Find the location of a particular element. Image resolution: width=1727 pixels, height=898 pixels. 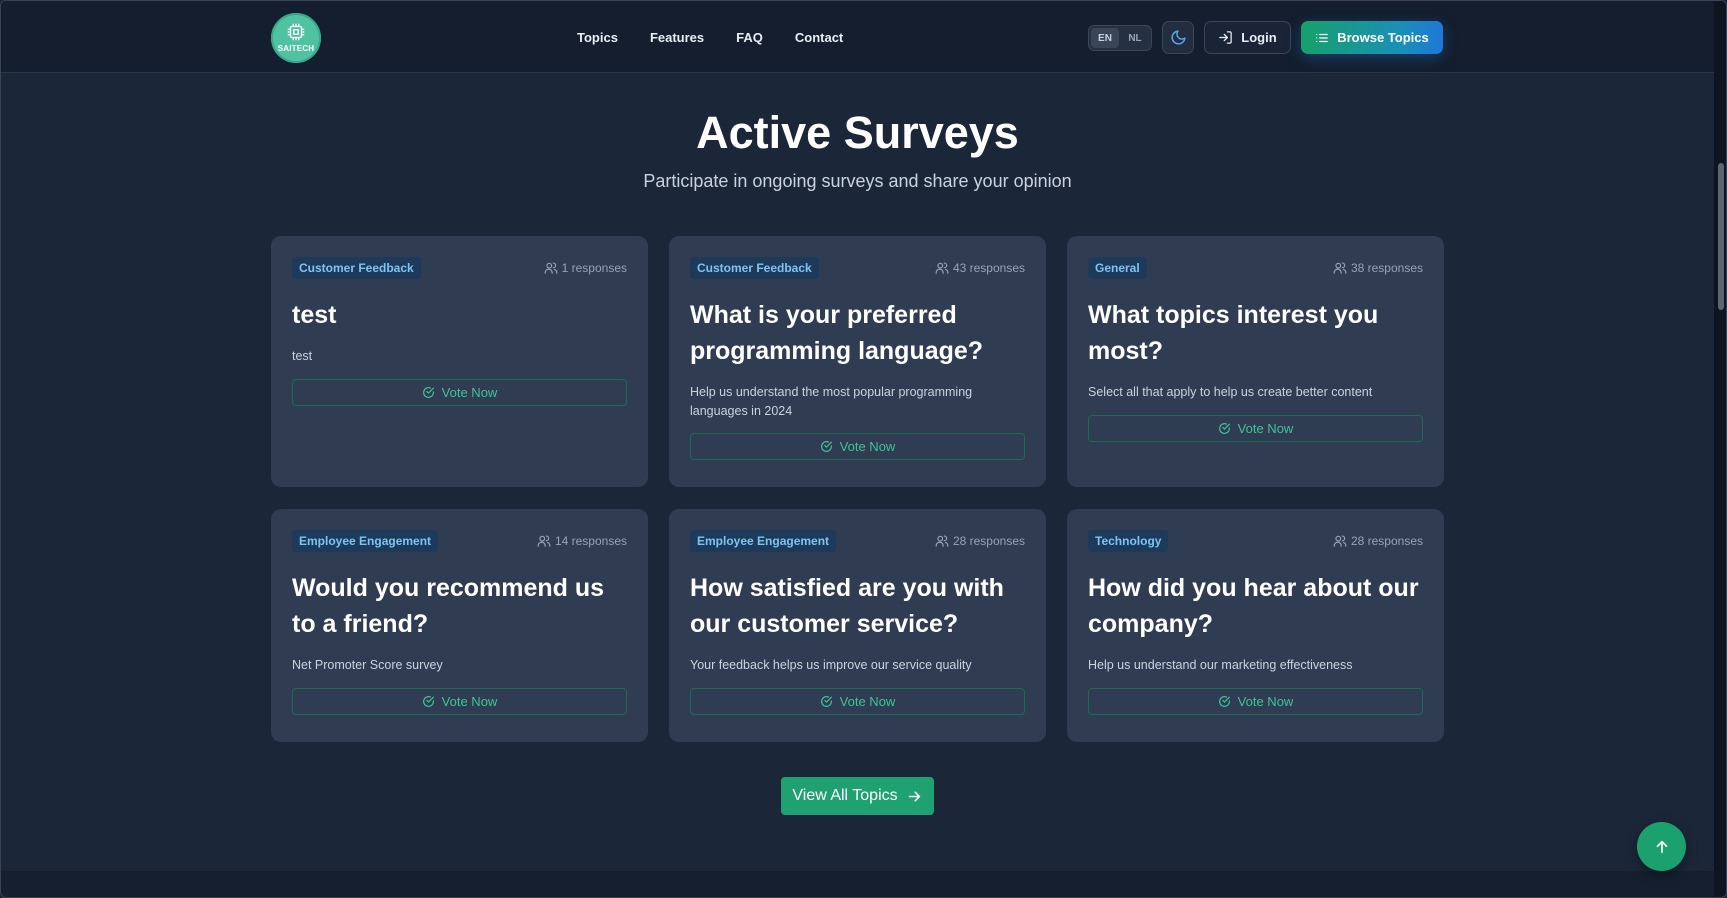

chip-icon is located at coordinates (296, 31).